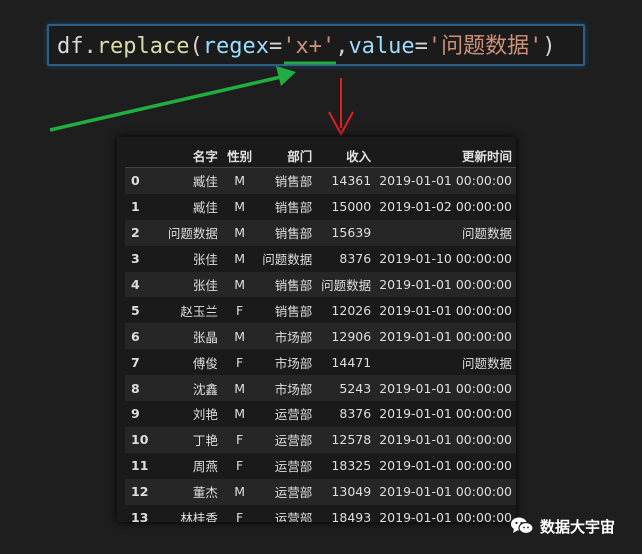  What do you see at coordinates (445, 259) in the screenshot?
I see `cell-update-time: 2019-01-10 00:00:00` at bounding box center [445, 259].